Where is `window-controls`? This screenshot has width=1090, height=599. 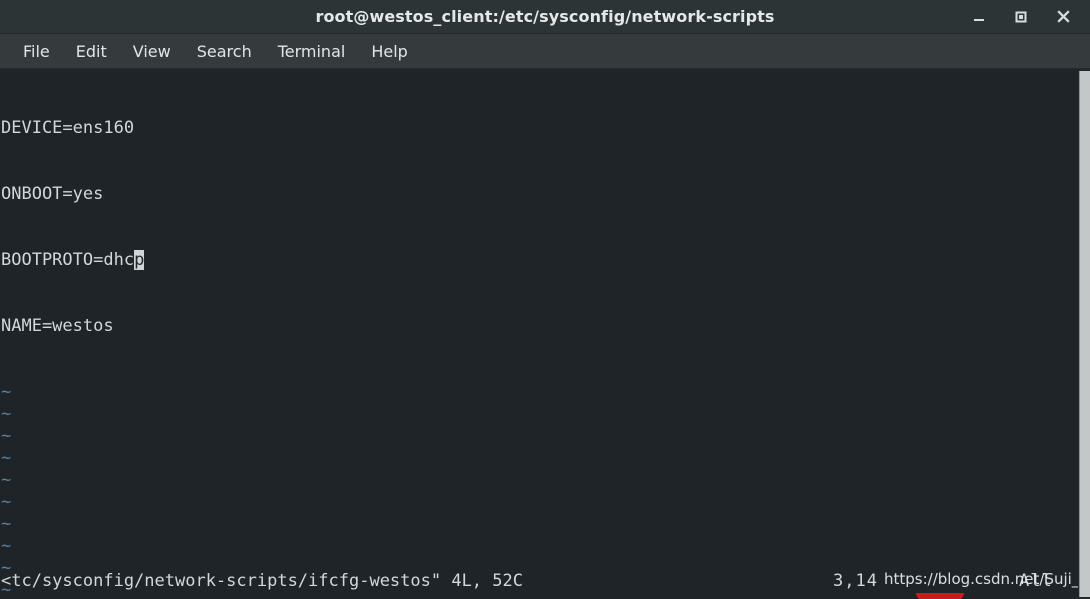 window-controls is located at coordinates (1025, 16).